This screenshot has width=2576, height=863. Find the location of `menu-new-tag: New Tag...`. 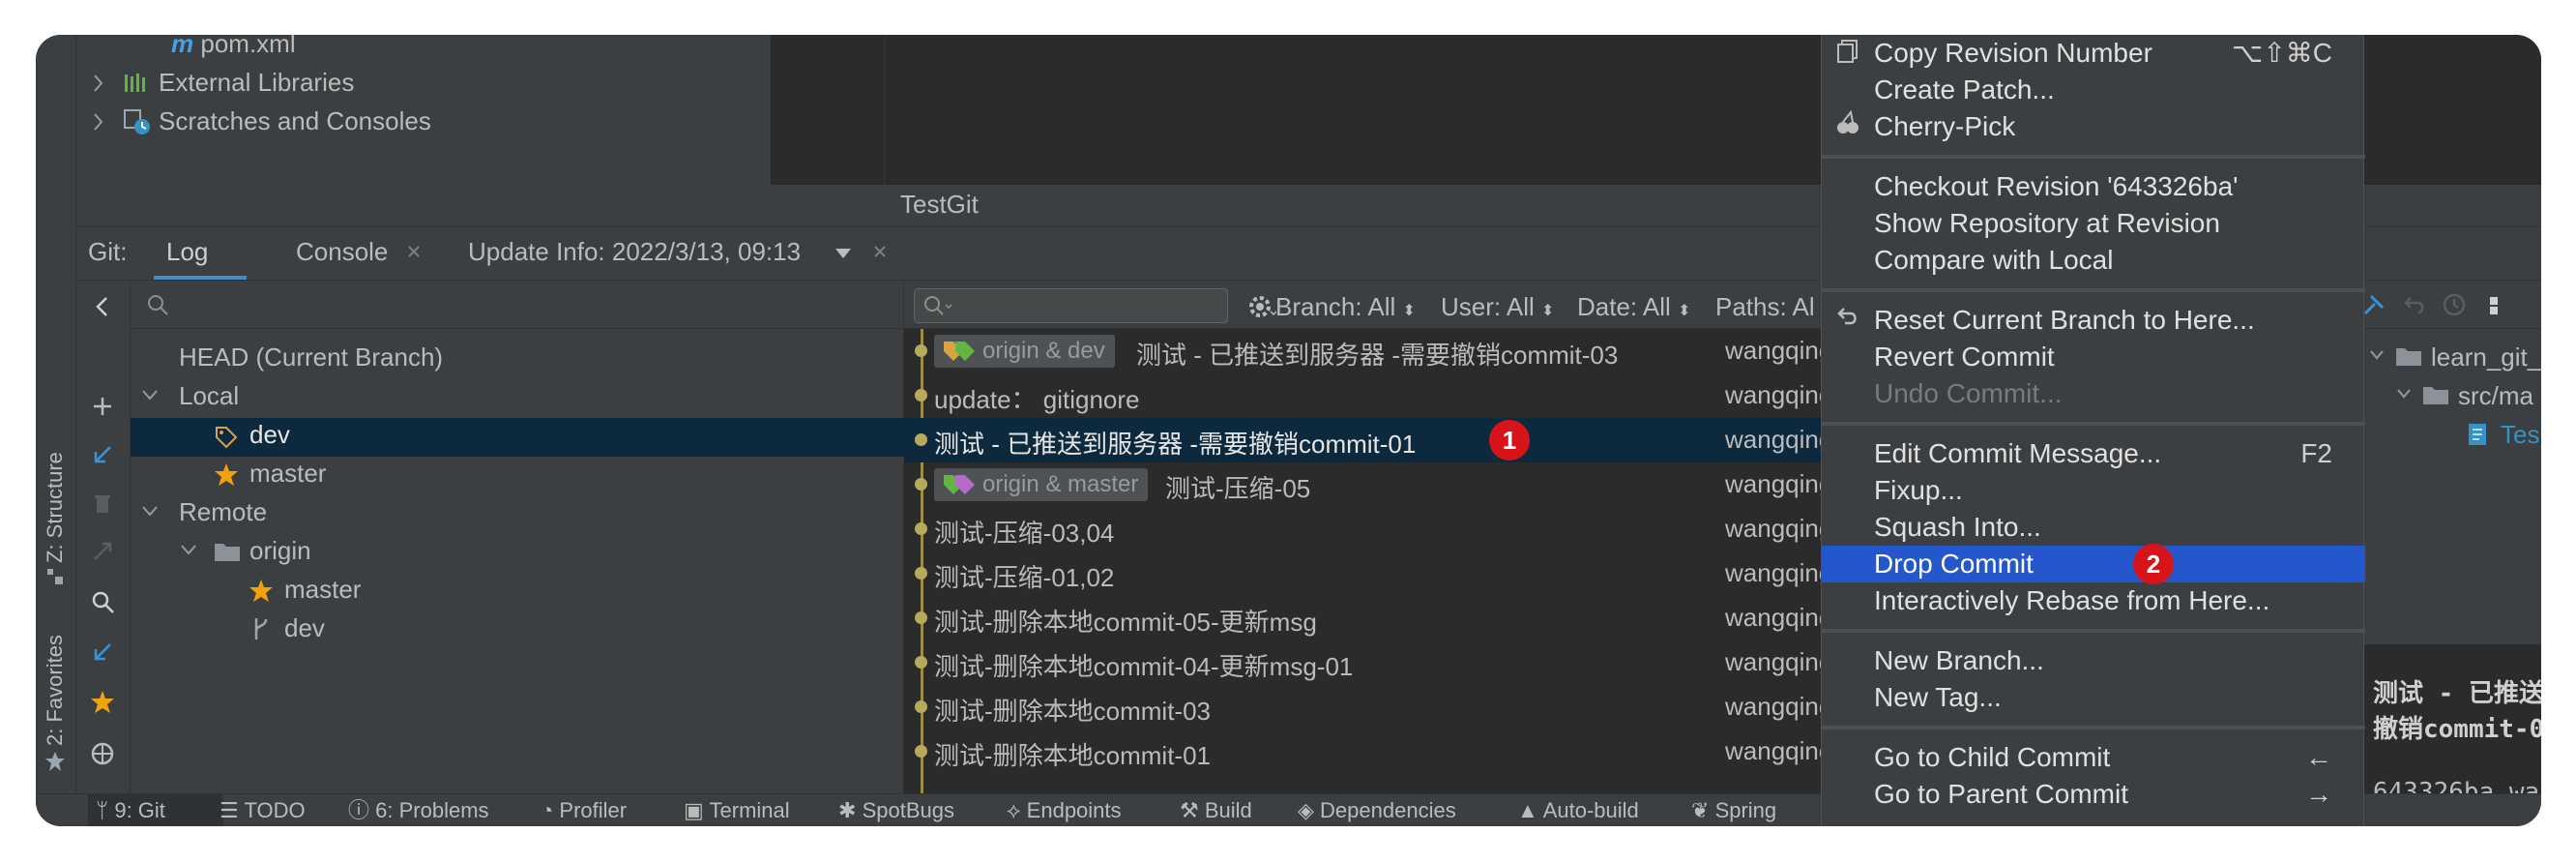

menu-new-tag: New Tag... is located at coordinates (2093, 697).